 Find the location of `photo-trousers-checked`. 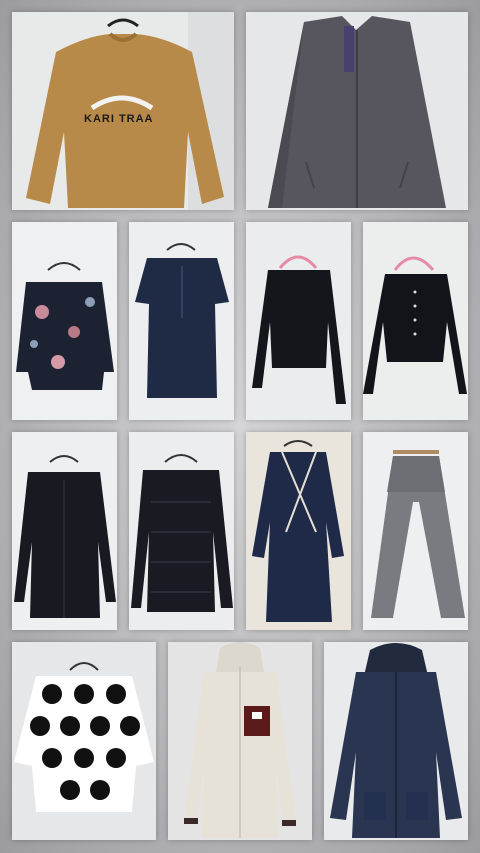

photo-trousers-checked is located at coordinates (415, 531).